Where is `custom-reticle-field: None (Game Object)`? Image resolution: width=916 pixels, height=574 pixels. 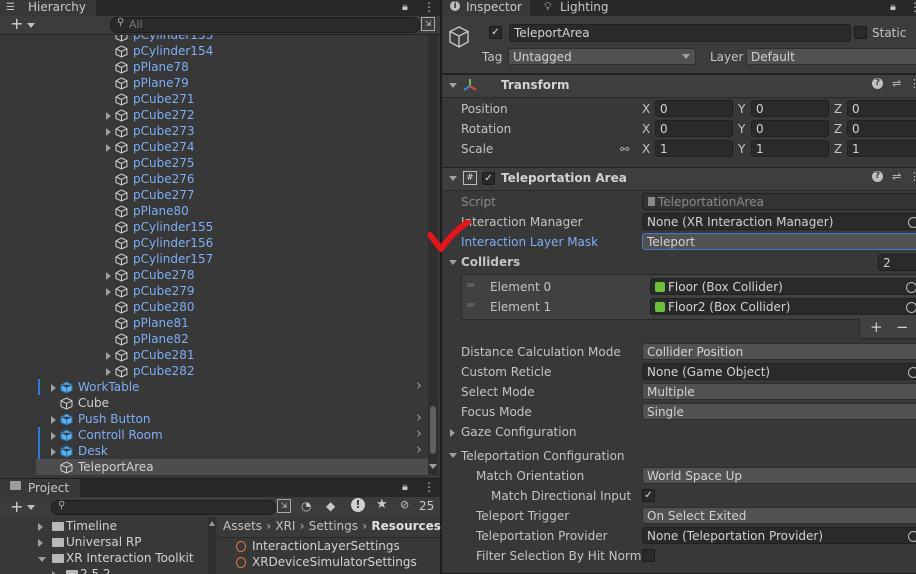 custom-reticle-field: None (Game Object) is located at coordinates (779, 371).